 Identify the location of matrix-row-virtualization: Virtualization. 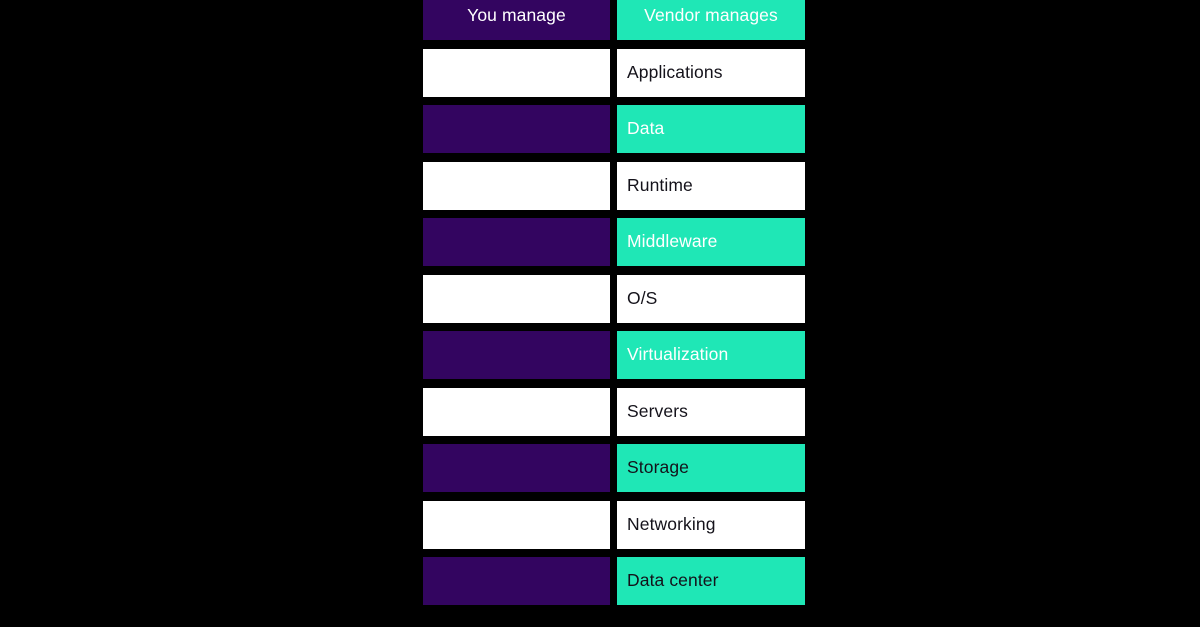
(614, 355).